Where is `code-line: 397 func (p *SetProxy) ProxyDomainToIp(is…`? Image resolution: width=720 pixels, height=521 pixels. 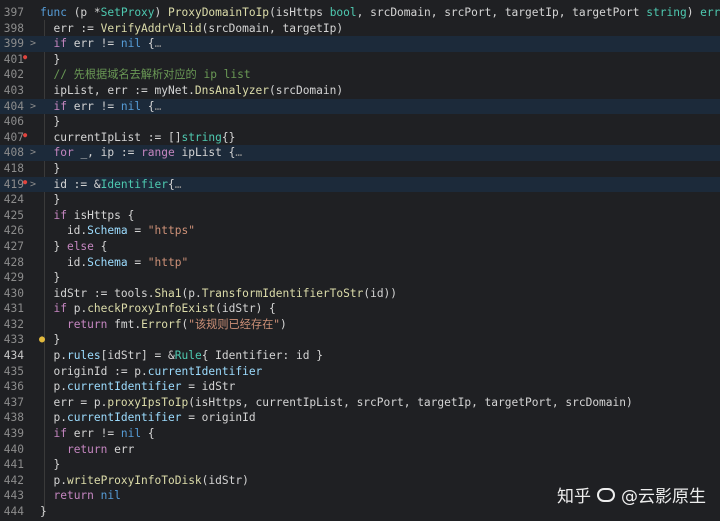
code-line: 397 func (p *SetProxy) ProxyDomainToIp(is… is located at coordinates (360, 13).